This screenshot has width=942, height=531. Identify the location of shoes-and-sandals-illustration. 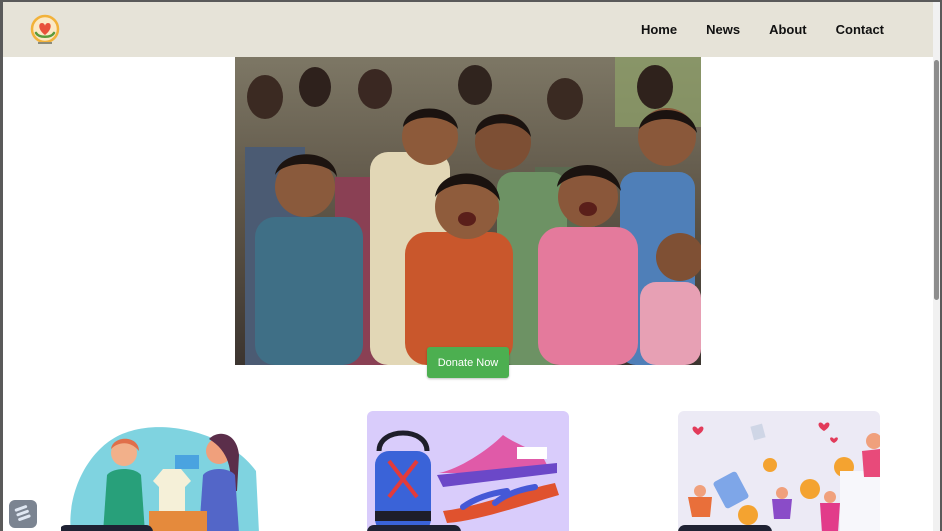
(467, 480).